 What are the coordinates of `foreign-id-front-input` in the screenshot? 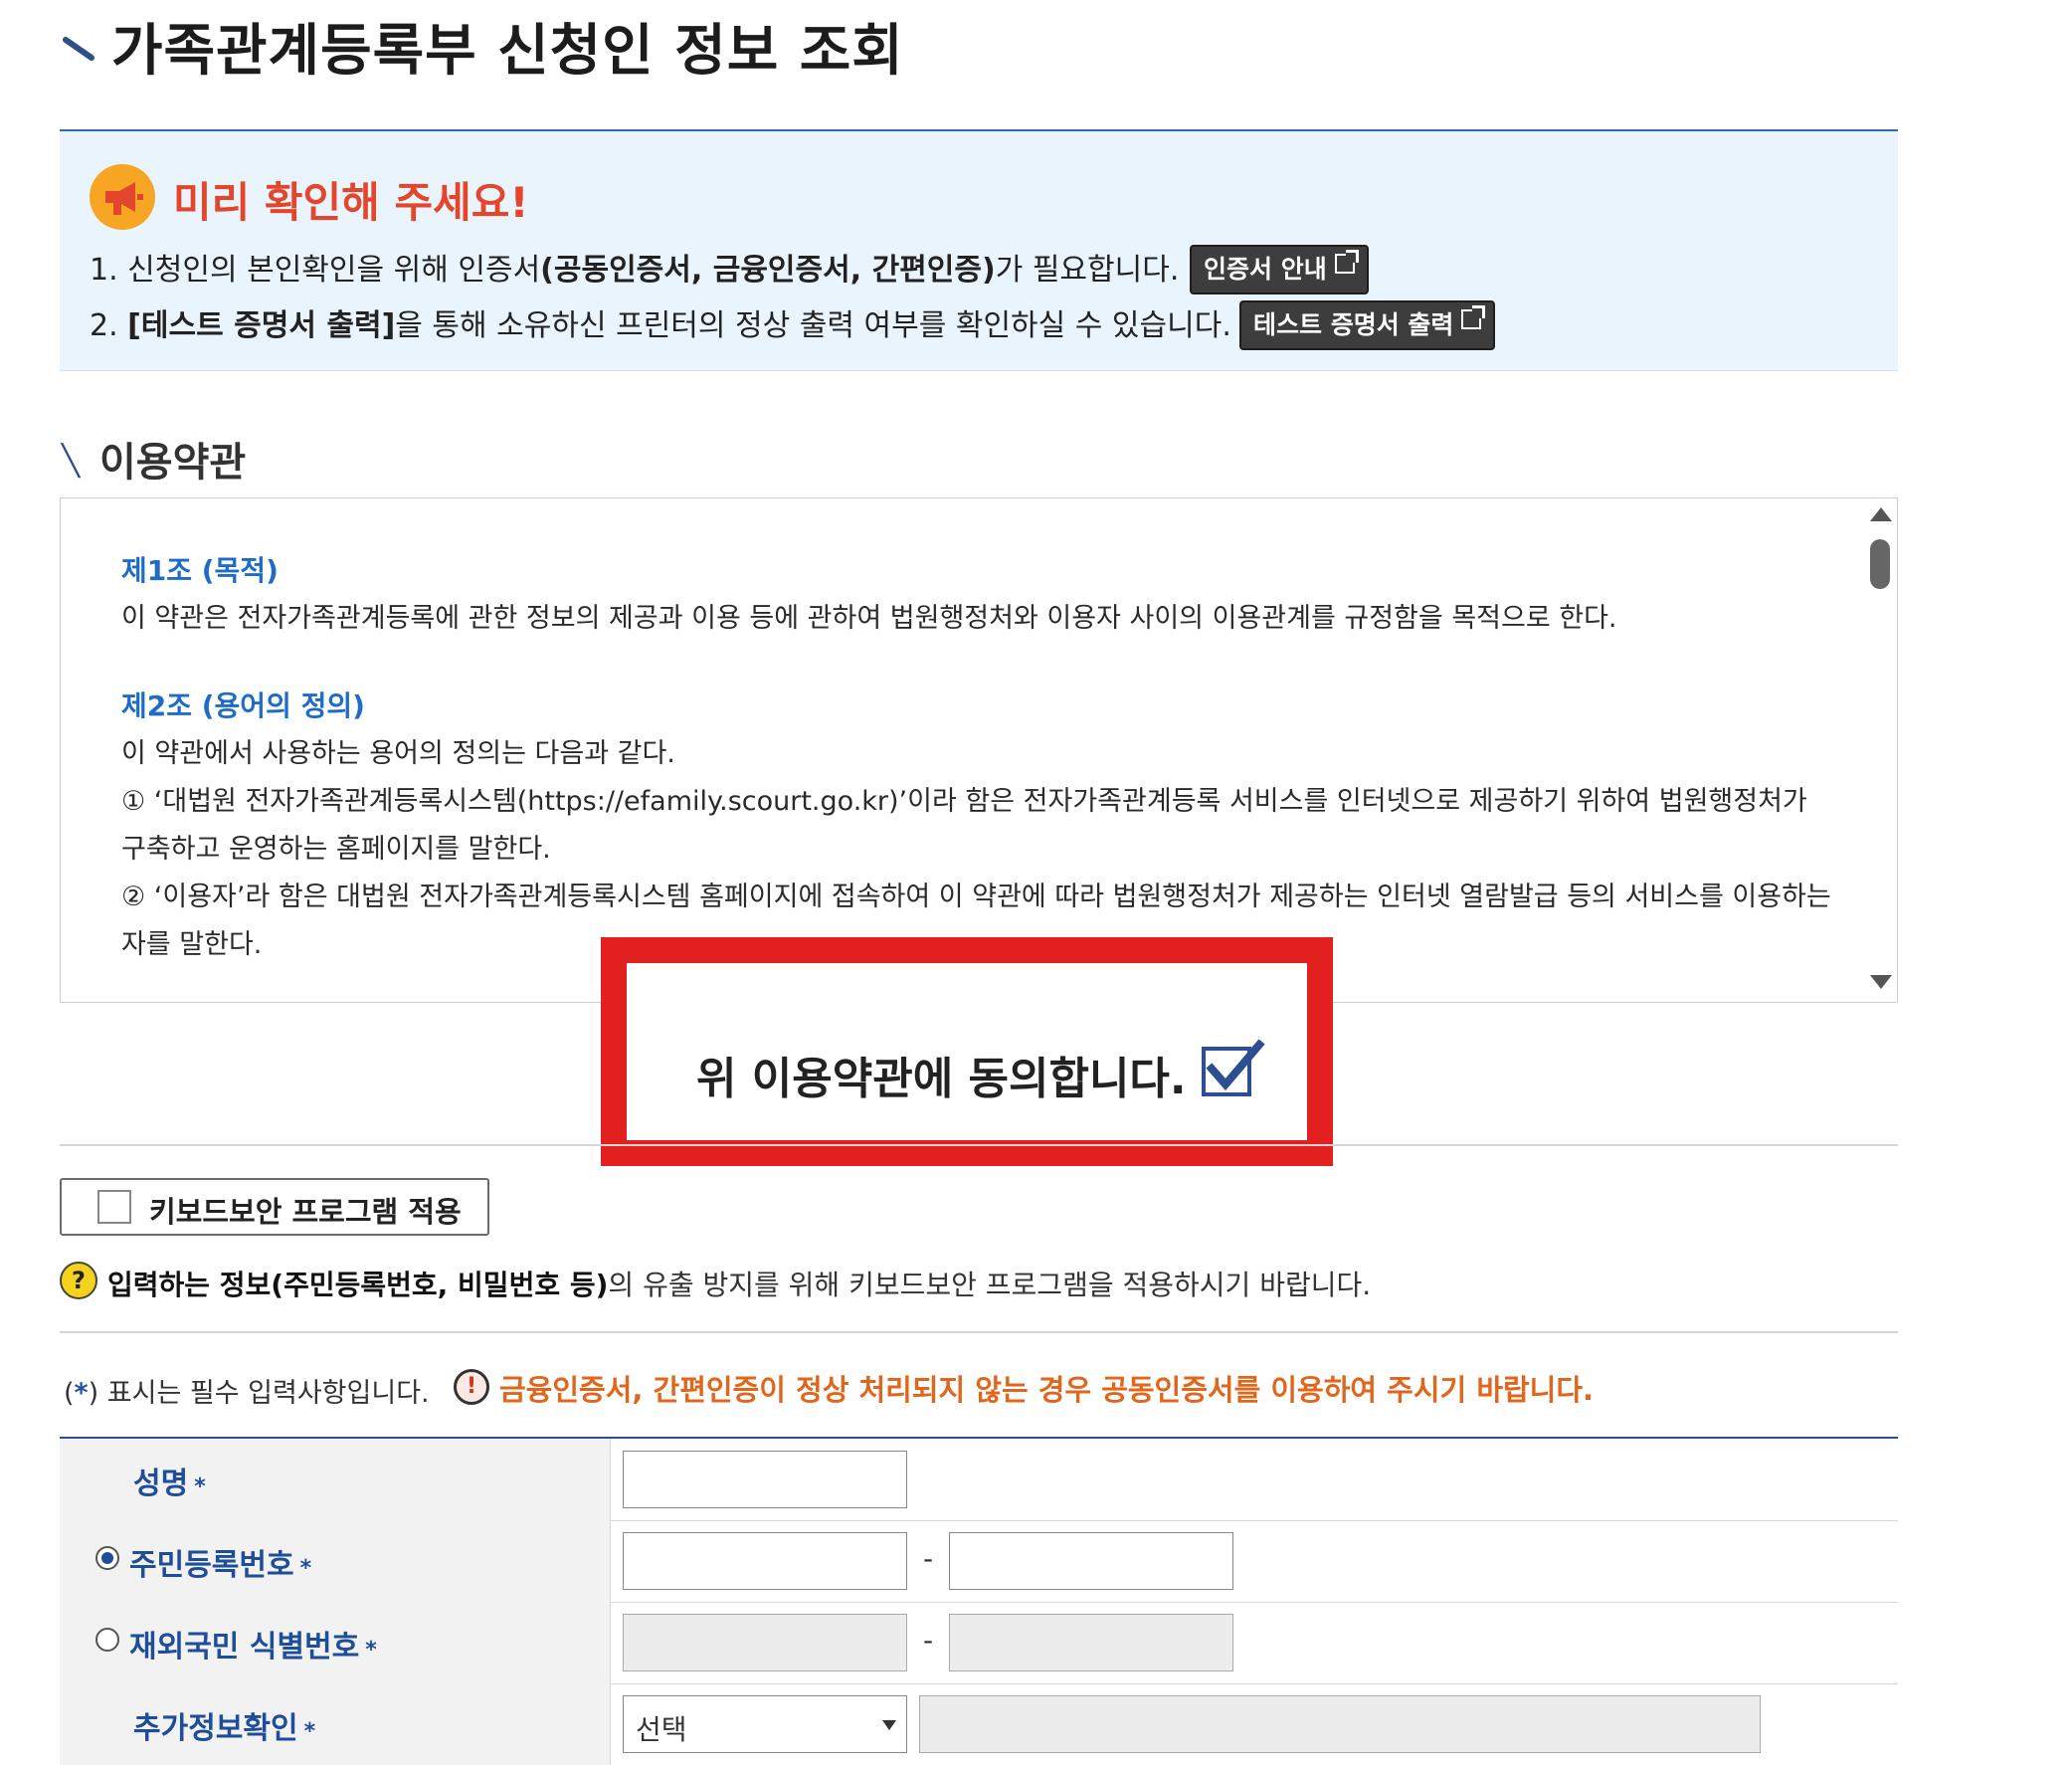 It's located at (765, 1642).